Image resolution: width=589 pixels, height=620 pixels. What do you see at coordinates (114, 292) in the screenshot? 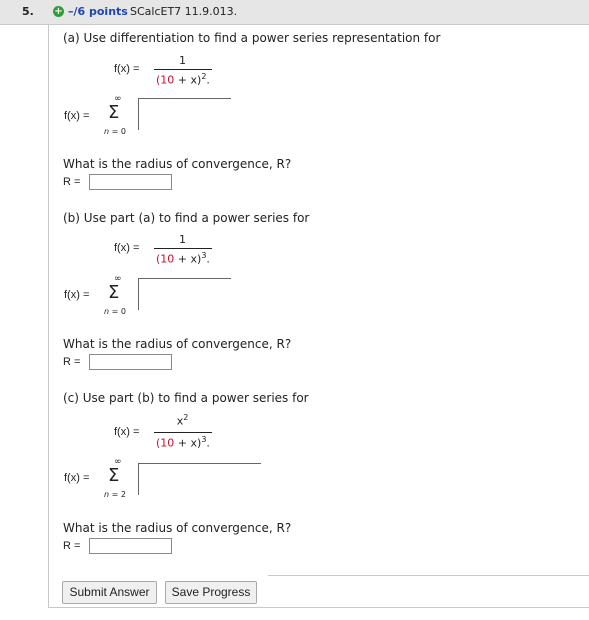
I see `part-b-sigma-icon: Σ` at bounding box center [114, 292].